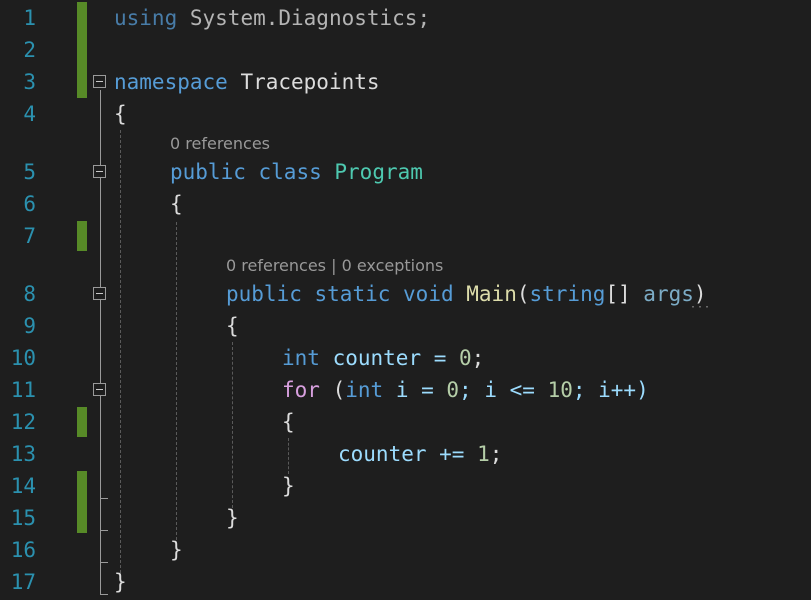  I want to click on codelens-references: 0 references, so click(276, 265).